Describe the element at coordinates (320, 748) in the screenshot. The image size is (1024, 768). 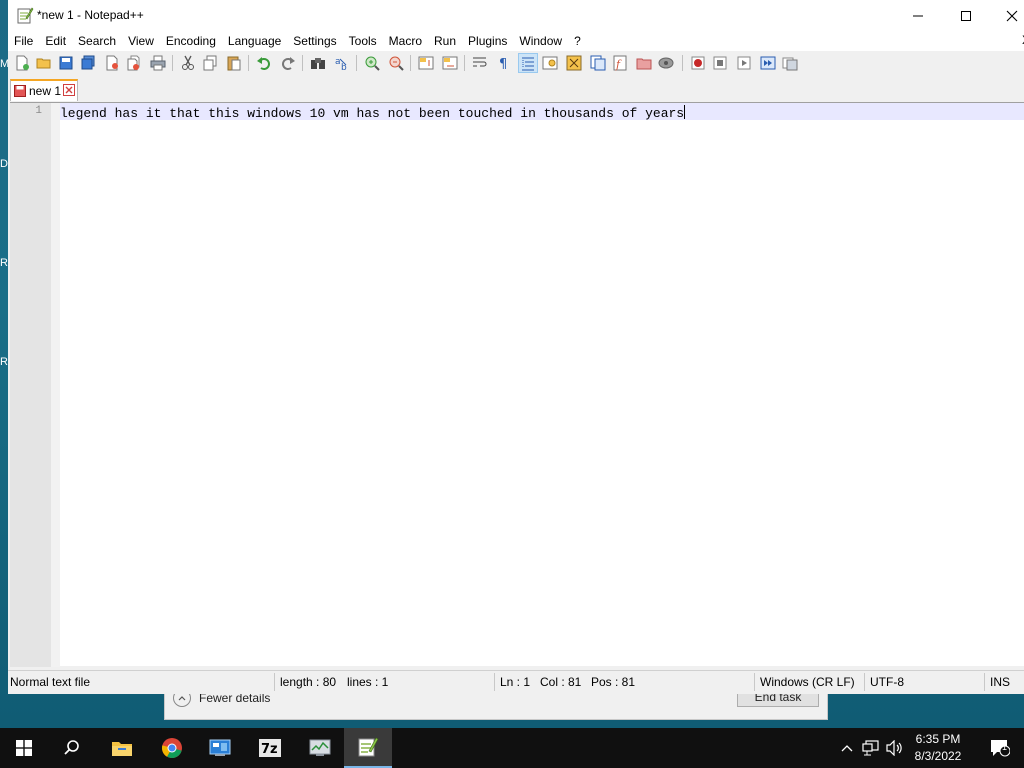
I see `task-manager-button` at that location.